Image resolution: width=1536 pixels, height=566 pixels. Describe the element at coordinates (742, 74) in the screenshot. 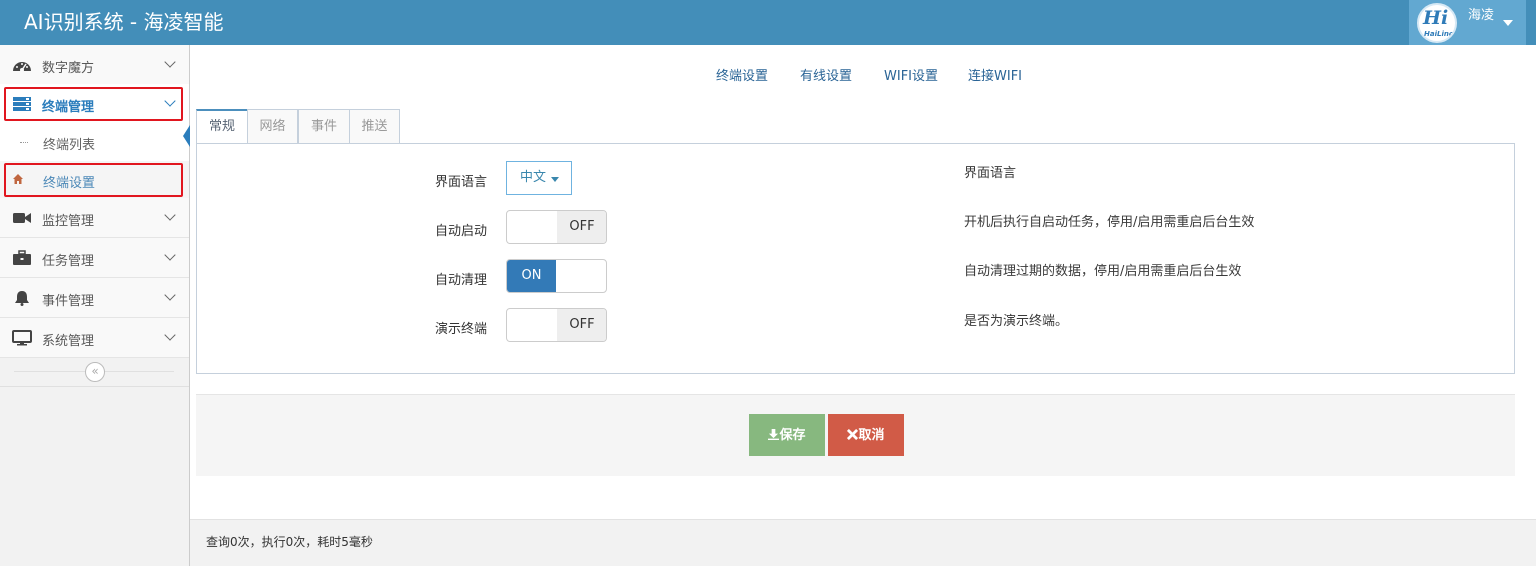

I see `link-terminal-settings: 终端设置` at that location.